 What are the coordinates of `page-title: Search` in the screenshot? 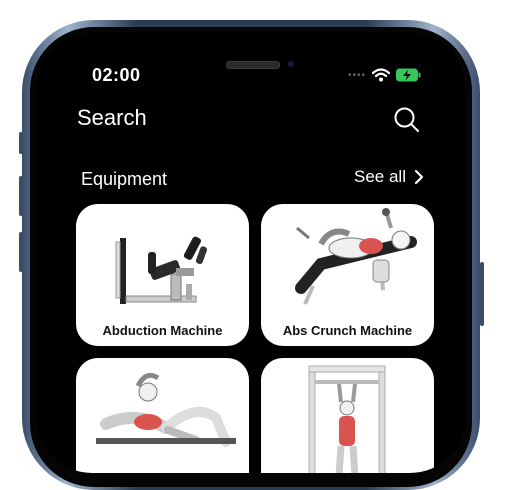 It's located at (112, 117).